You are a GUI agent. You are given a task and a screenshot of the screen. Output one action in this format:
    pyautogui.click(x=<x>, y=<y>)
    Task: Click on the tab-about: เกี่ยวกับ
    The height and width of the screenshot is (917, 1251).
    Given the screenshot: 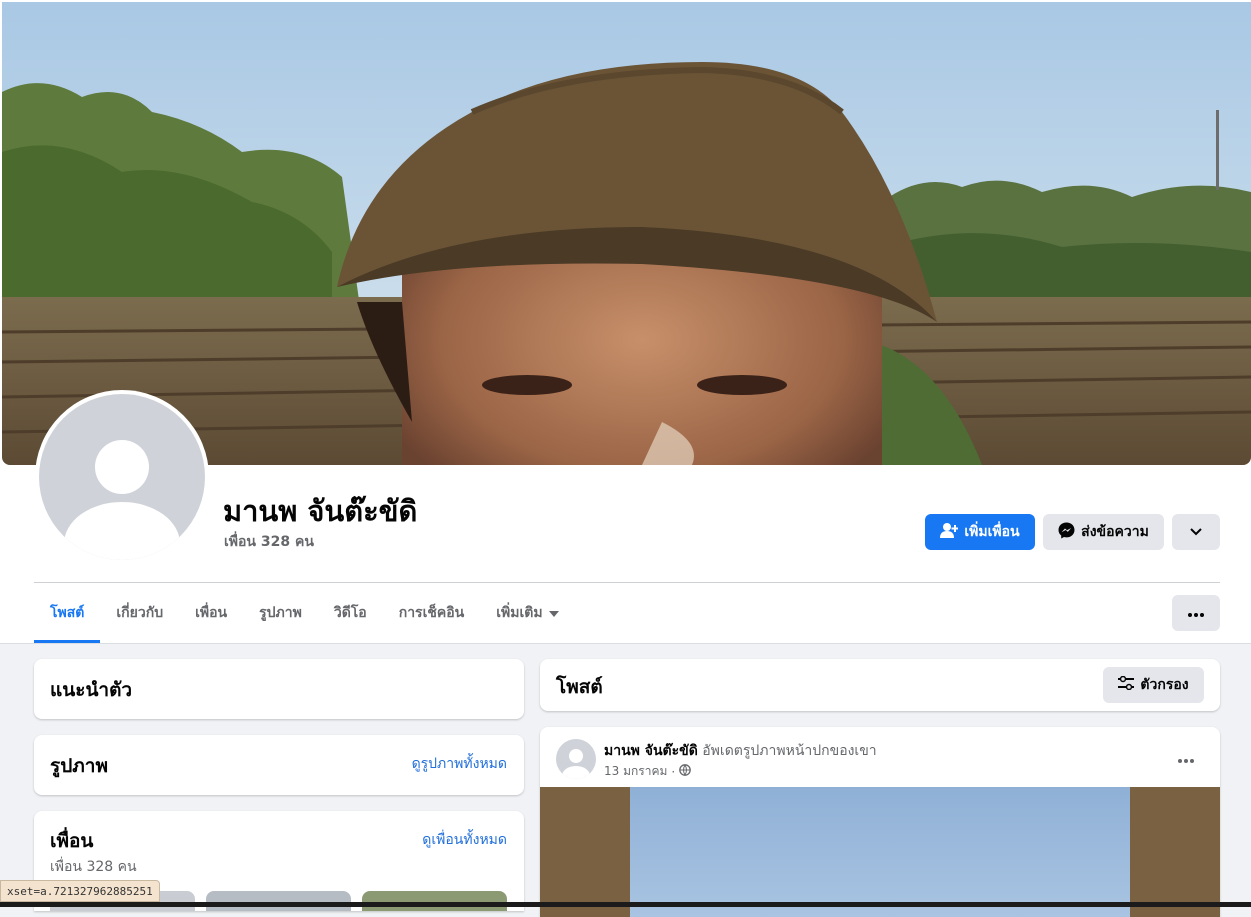 What is the action you would take?
    pyautogui.click(x=139, y=613)
    